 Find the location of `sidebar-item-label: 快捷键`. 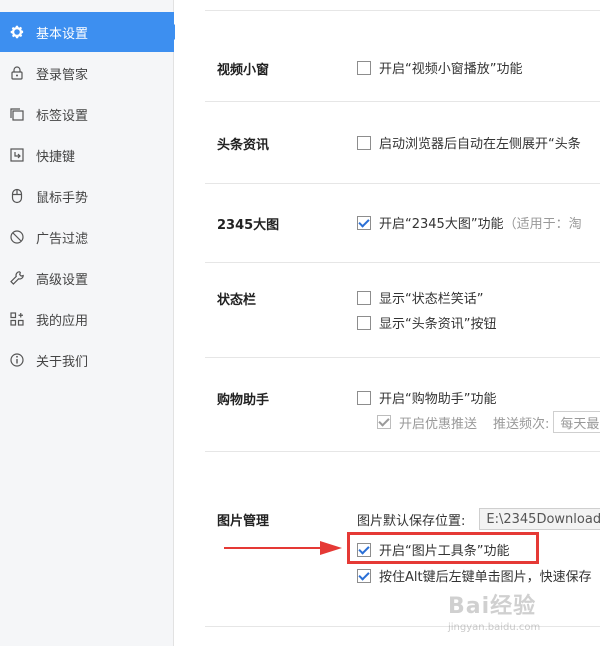

sidebar-item-label: 快捷键 is located at coordinates (56, 157).